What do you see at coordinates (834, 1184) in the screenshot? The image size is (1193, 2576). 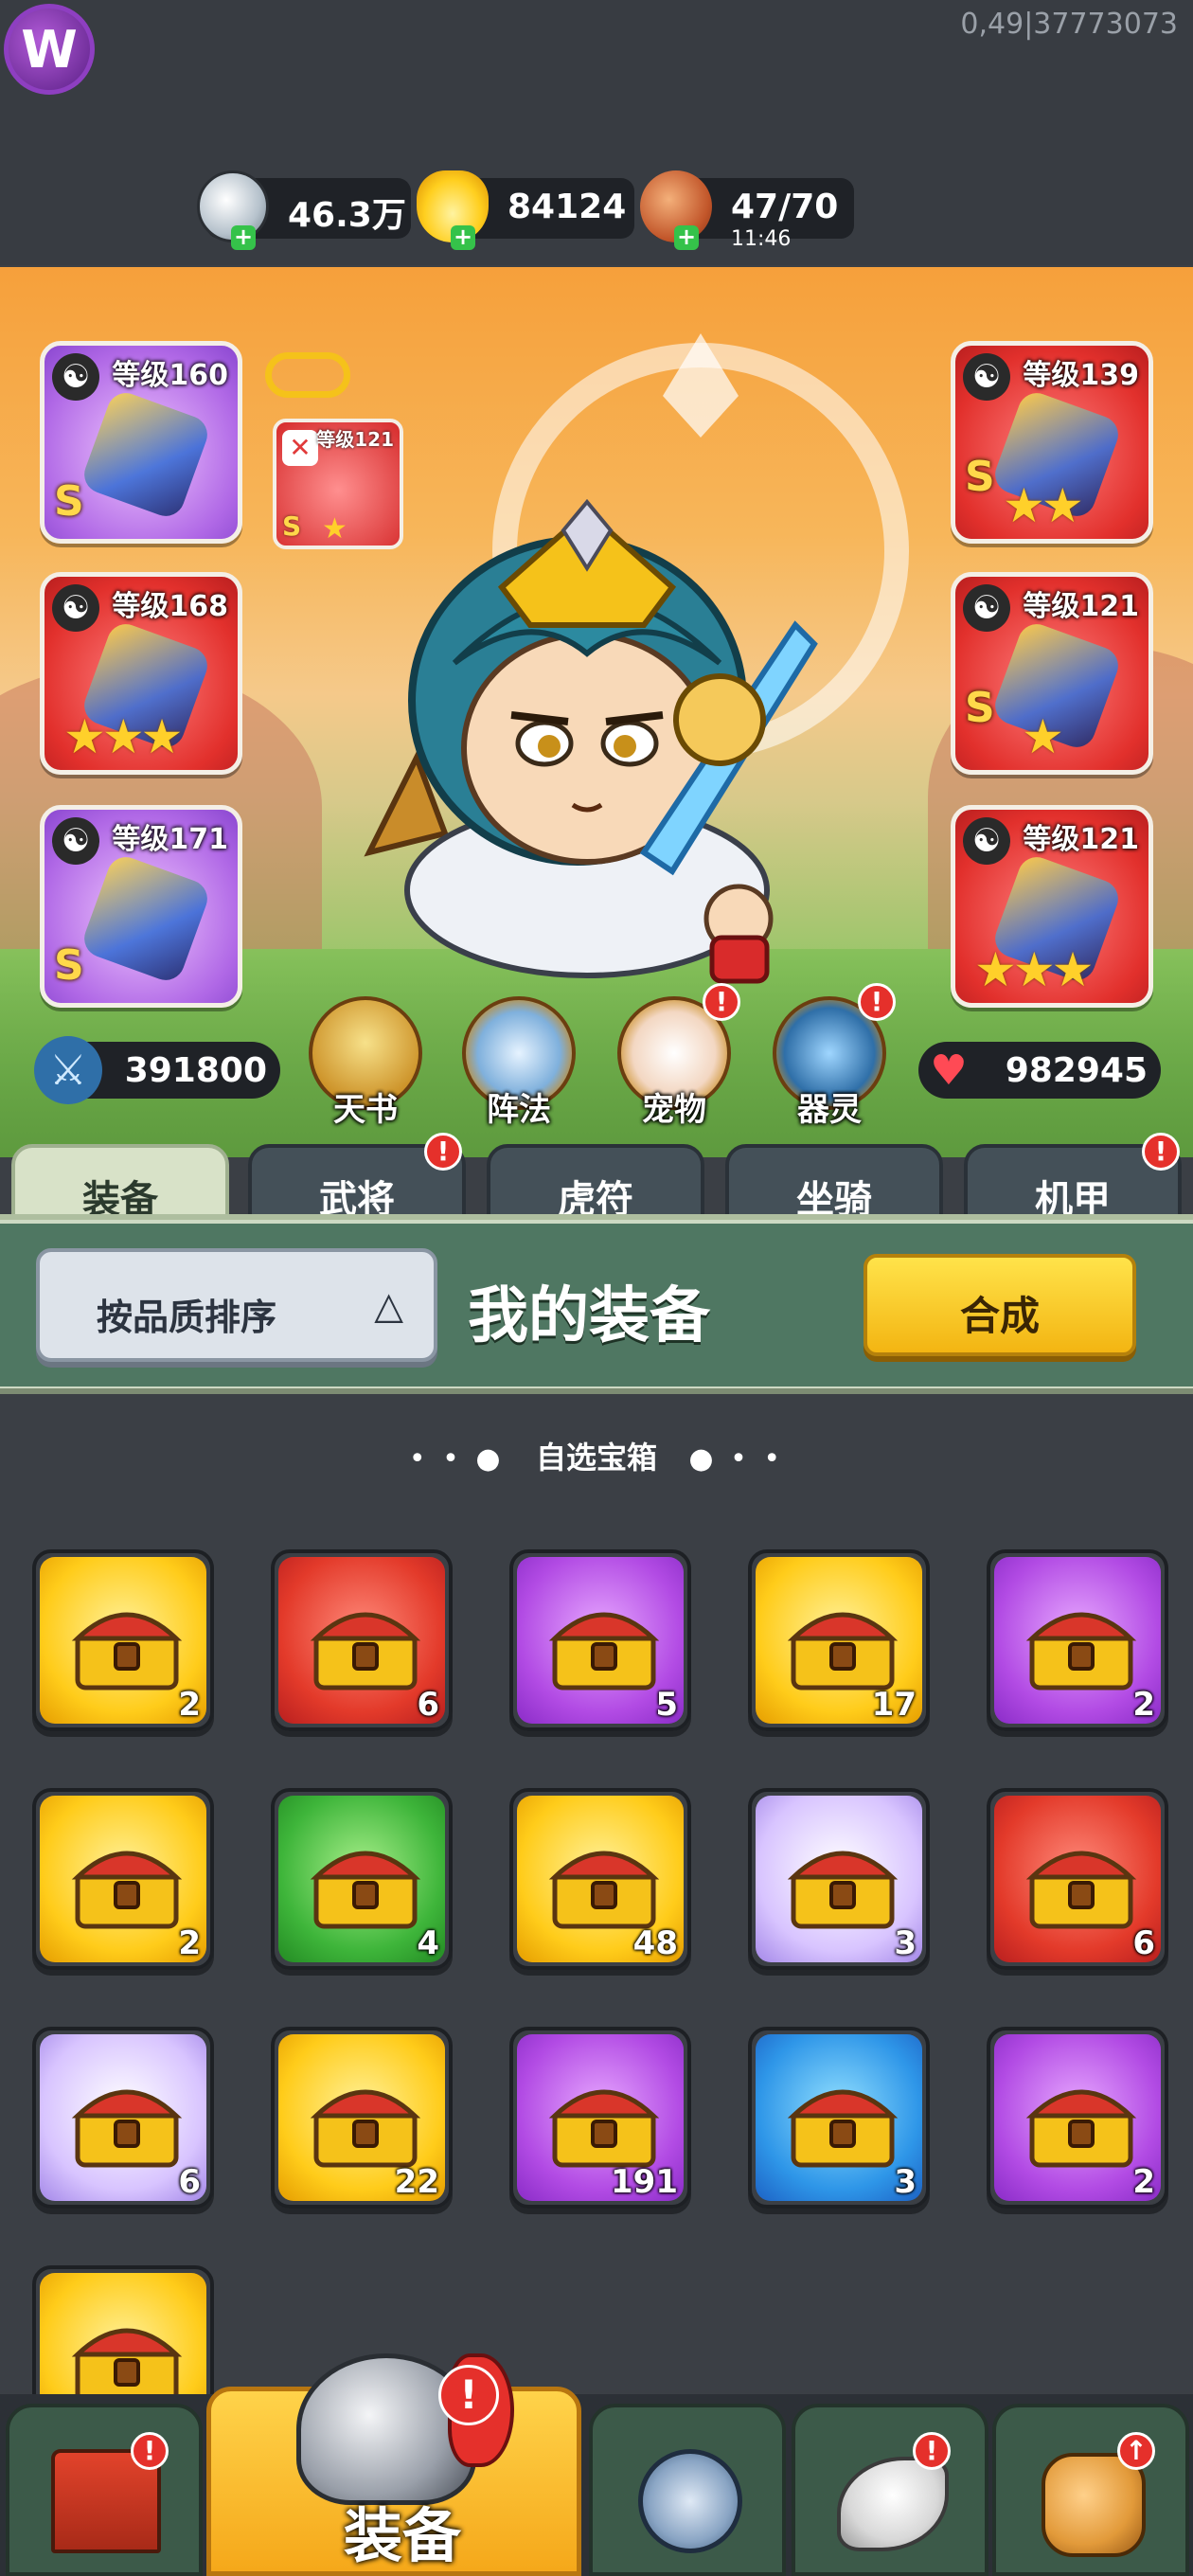 I see `tab-mount: 坐骑` at bounding box center [834, 1184].